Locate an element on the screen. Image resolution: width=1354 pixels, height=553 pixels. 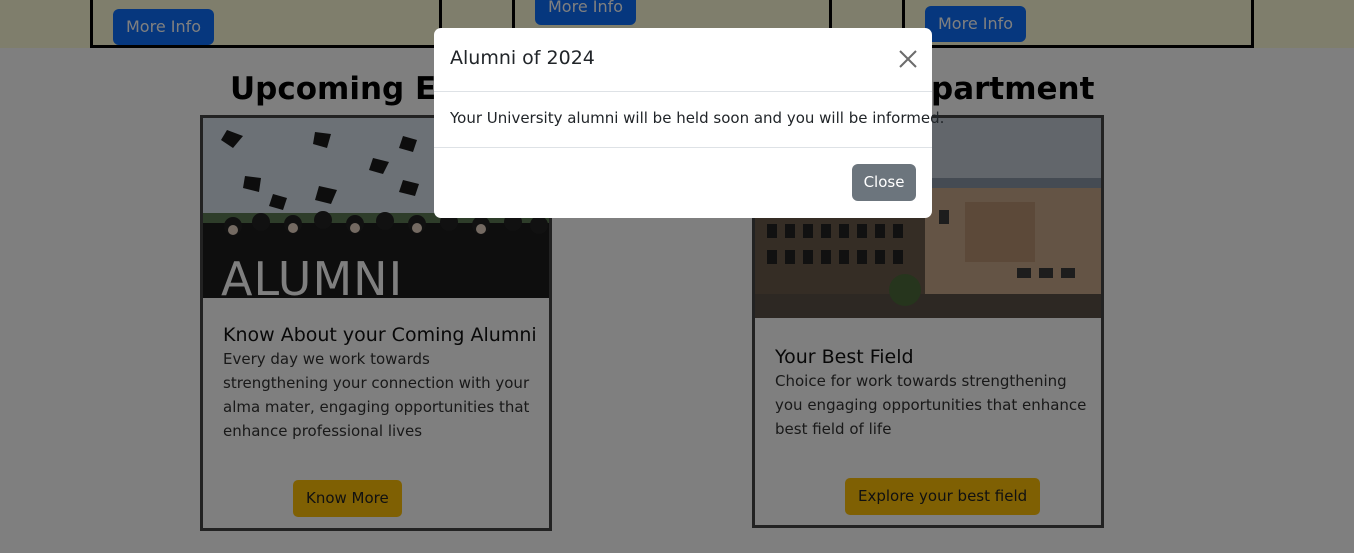
modal-footer: Close is located at coordinates (683, 183).